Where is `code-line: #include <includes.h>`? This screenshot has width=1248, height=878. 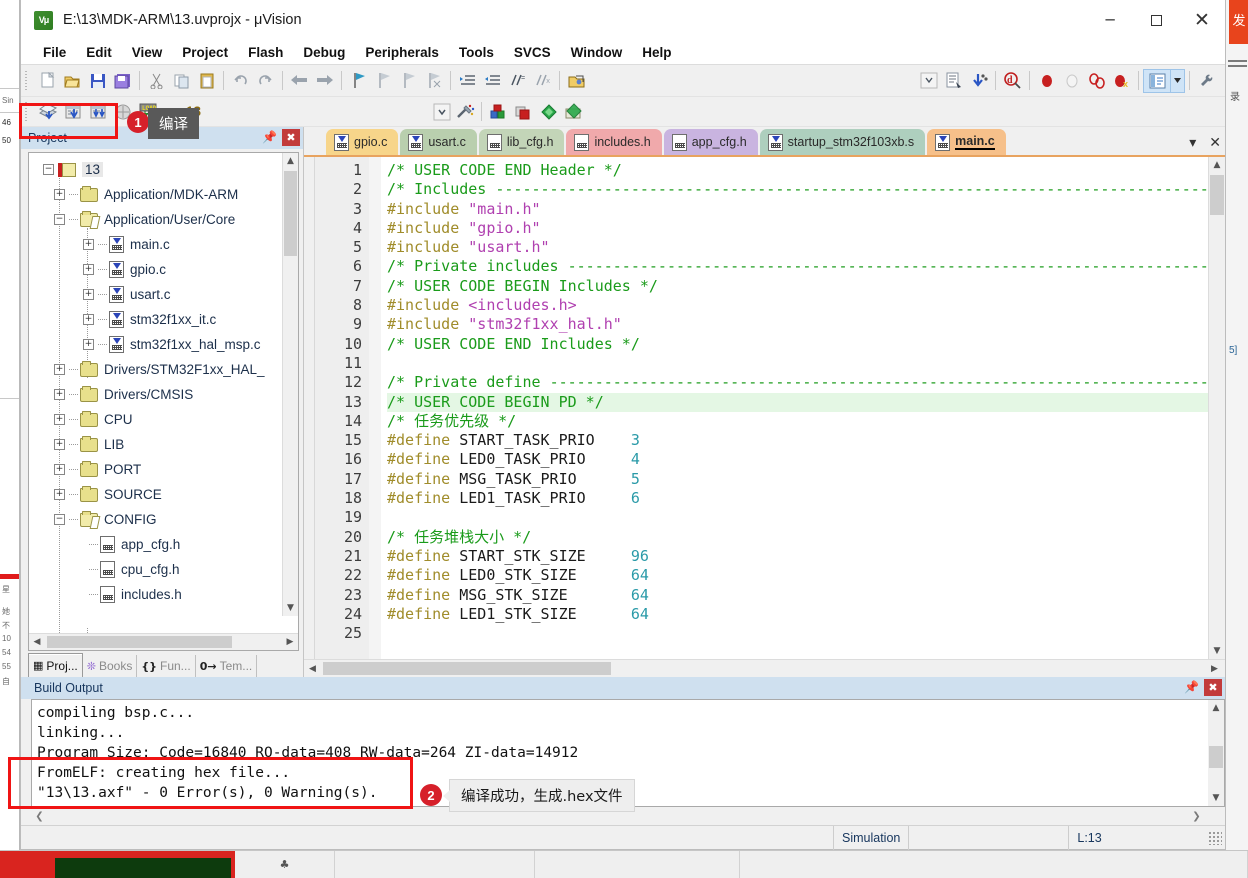 code-line: #include <includes.h> is located at coordinates (797, 305).